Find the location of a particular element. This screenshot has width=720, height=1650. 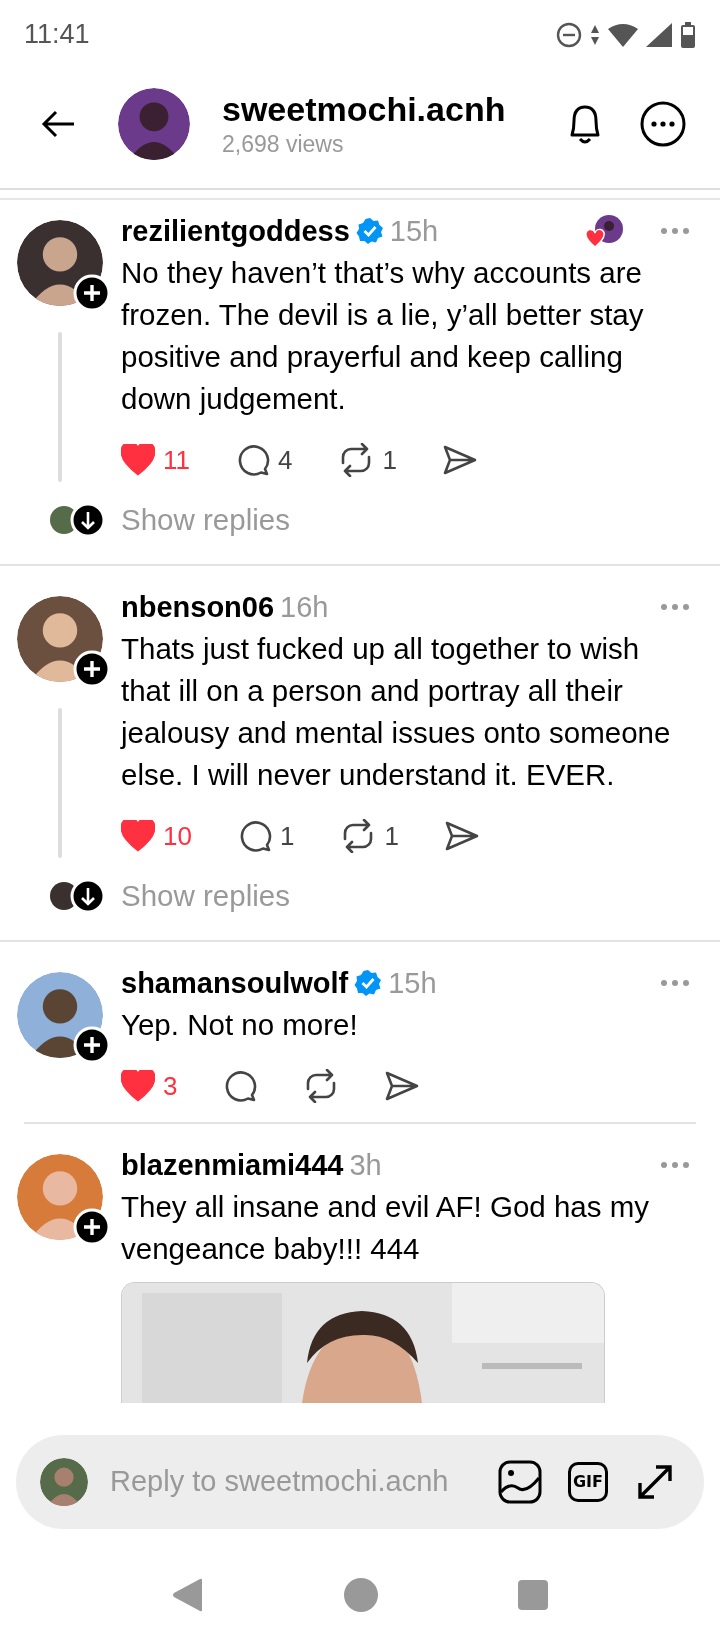

gif-button: GIF is located at coordinates (588, 1481).